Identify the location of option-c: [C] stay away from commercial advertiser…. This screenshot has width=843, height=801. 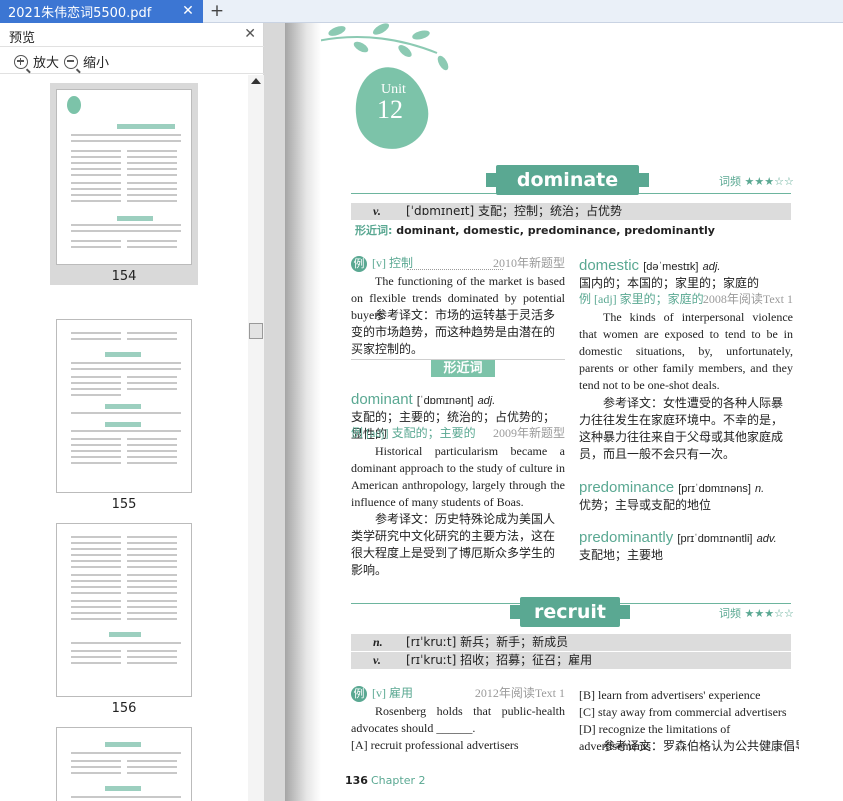
(683, 712).